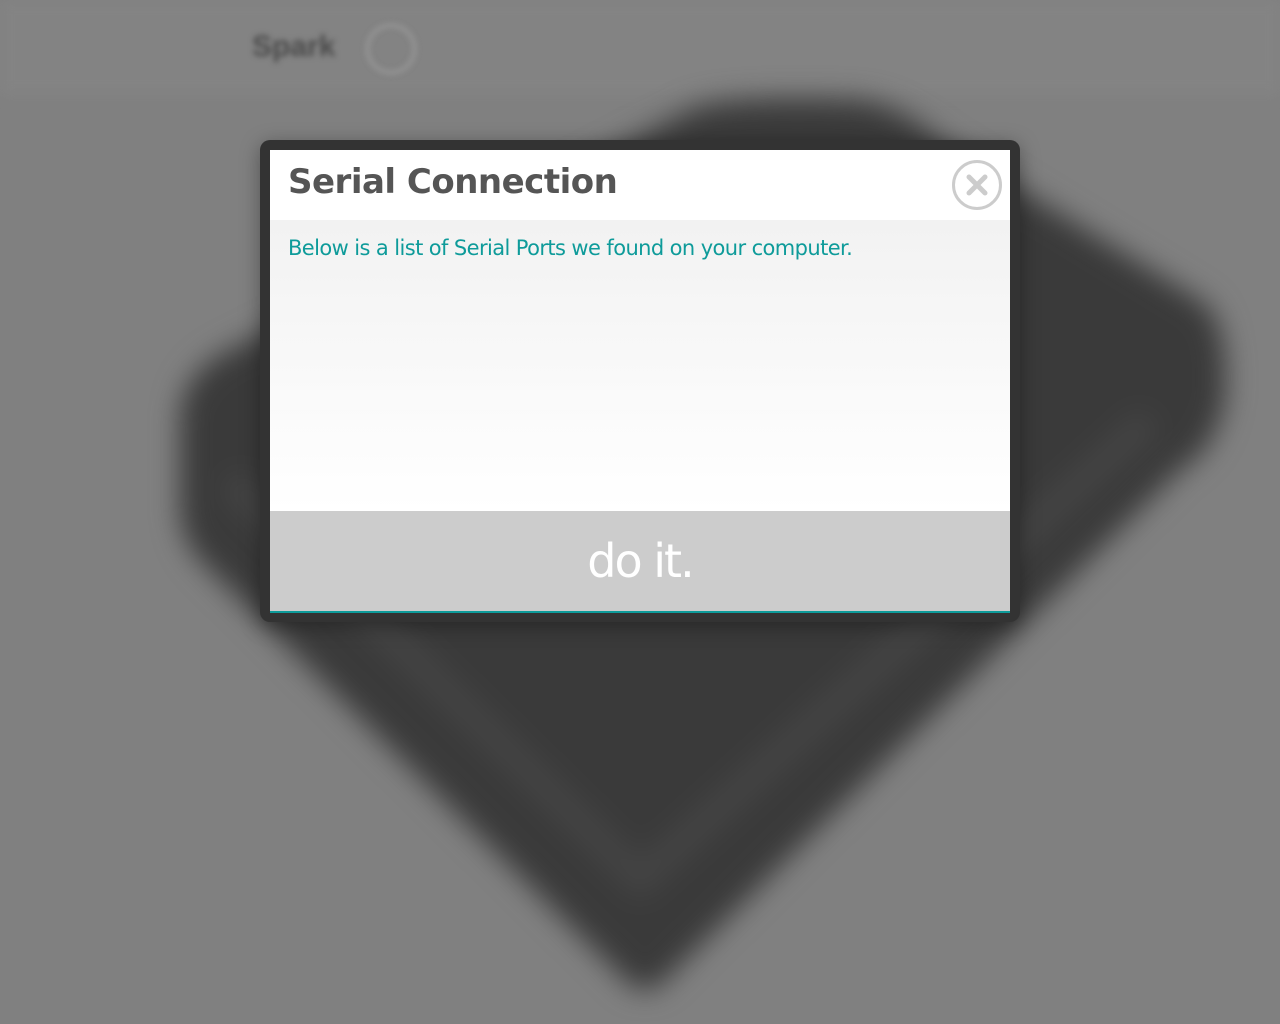  I want to click on do-it-button-label: do it., so click(640, 561).